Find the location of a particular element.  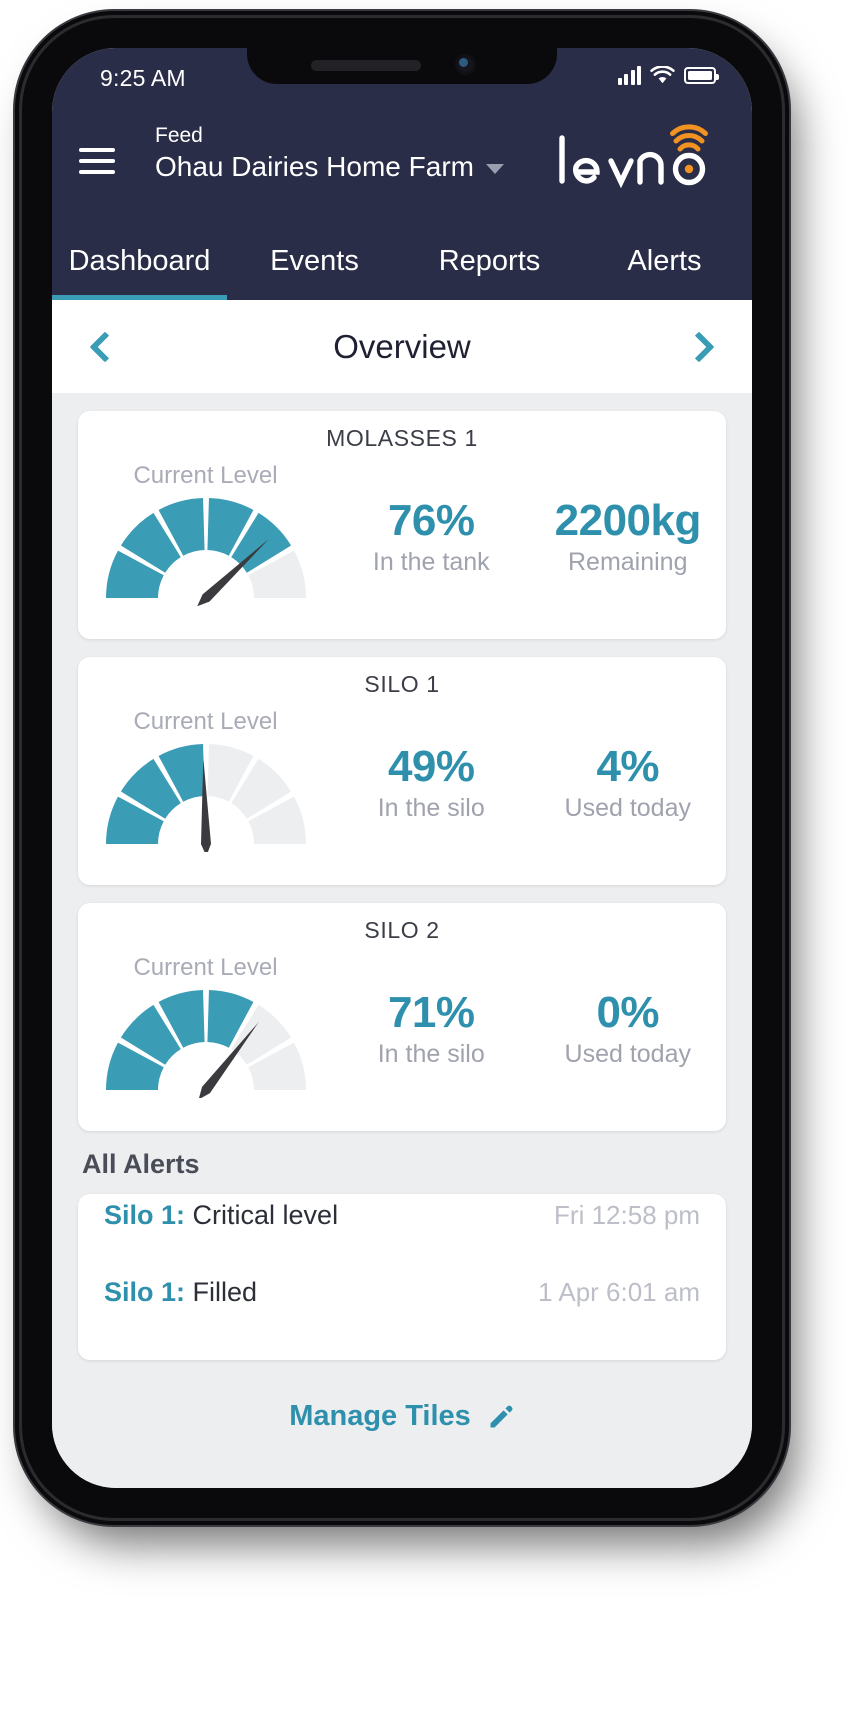

chevron-down-icon is located at coordinates (494, 169).